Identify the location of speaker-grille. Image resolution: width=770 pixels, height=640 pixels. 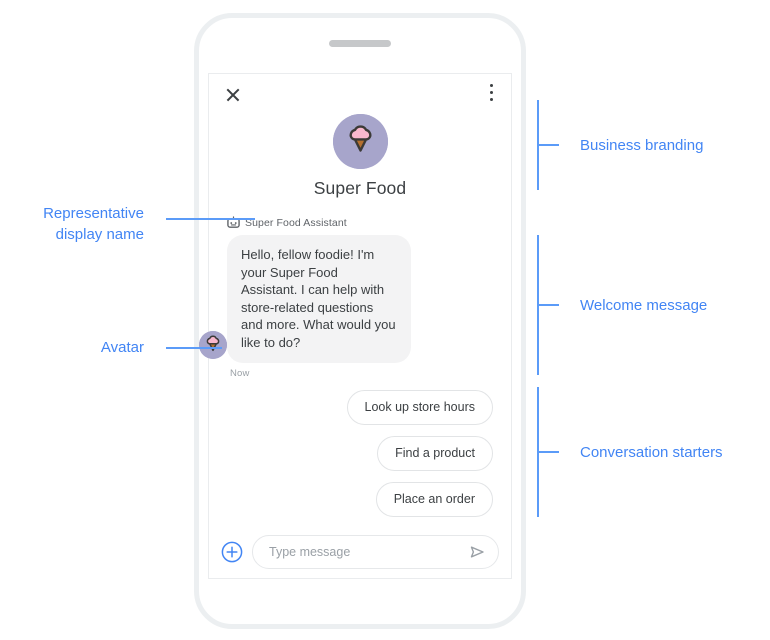
(360, 43).